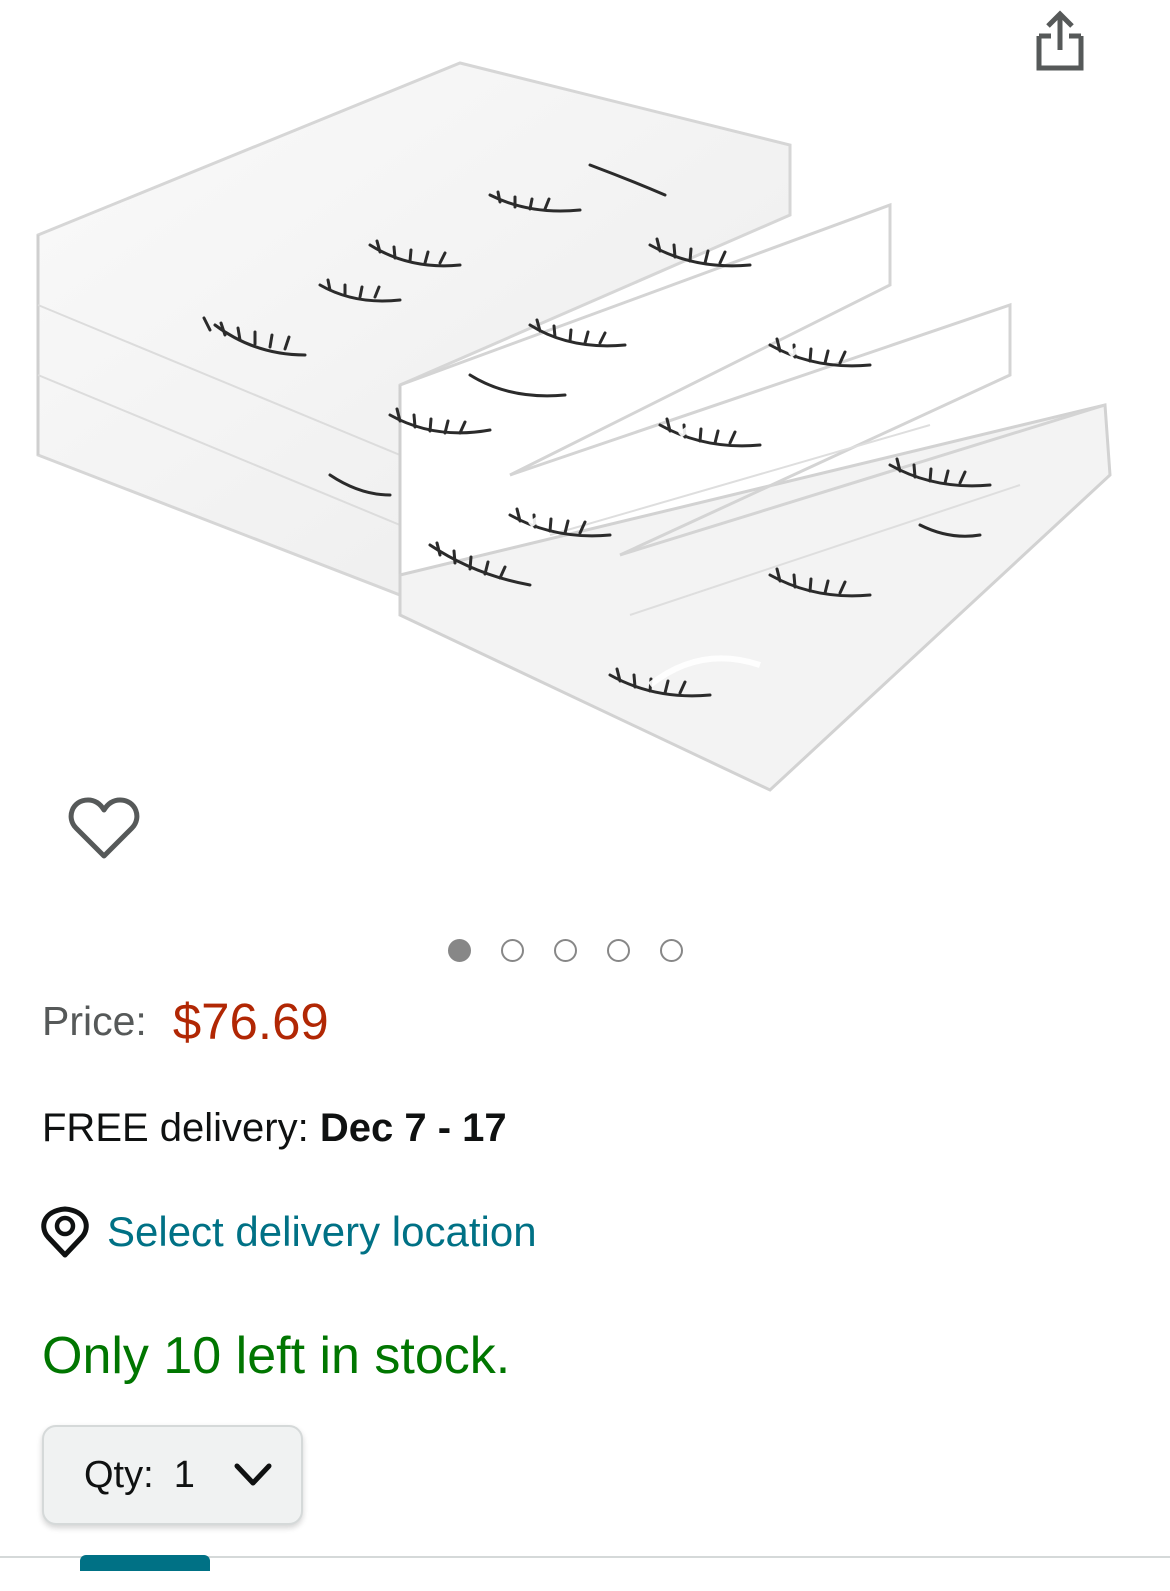 Image resolution: width=1170 pixels, height=1591 pixels. I want to click on image-carousel-indicator, so click(565, 950).